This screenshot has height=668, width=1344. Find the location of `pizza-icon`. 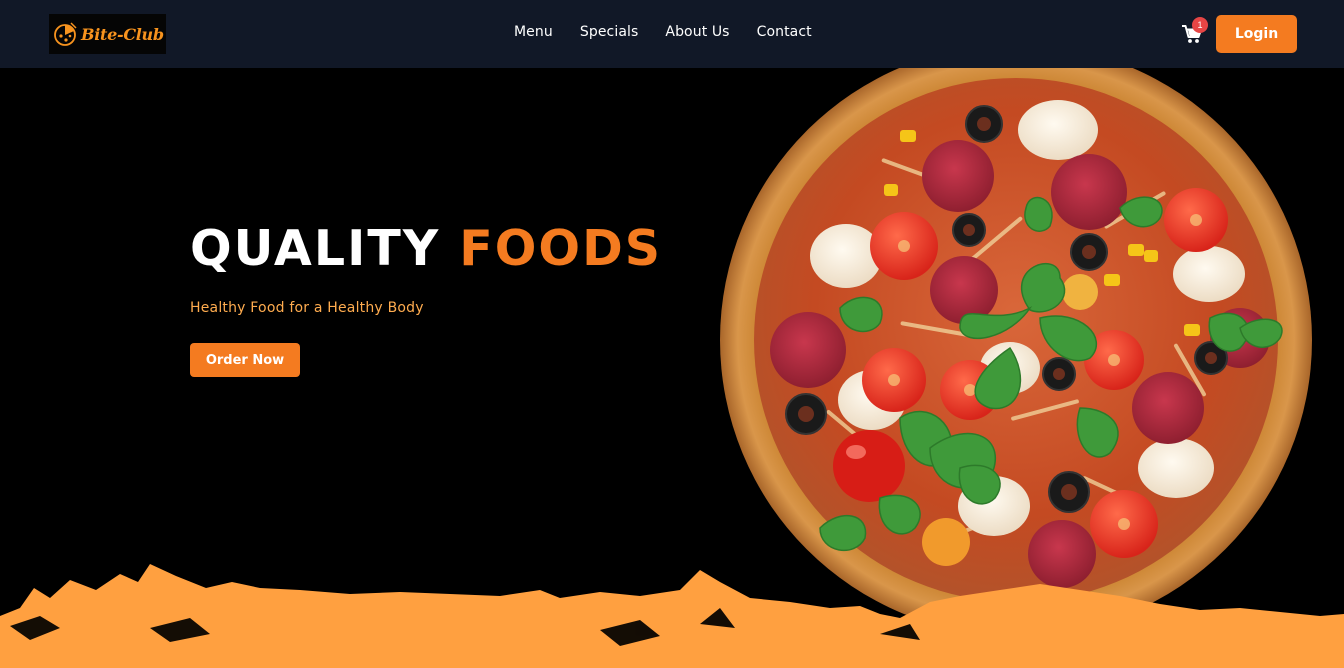

pizza-icon is located at coordinates (65, 34).